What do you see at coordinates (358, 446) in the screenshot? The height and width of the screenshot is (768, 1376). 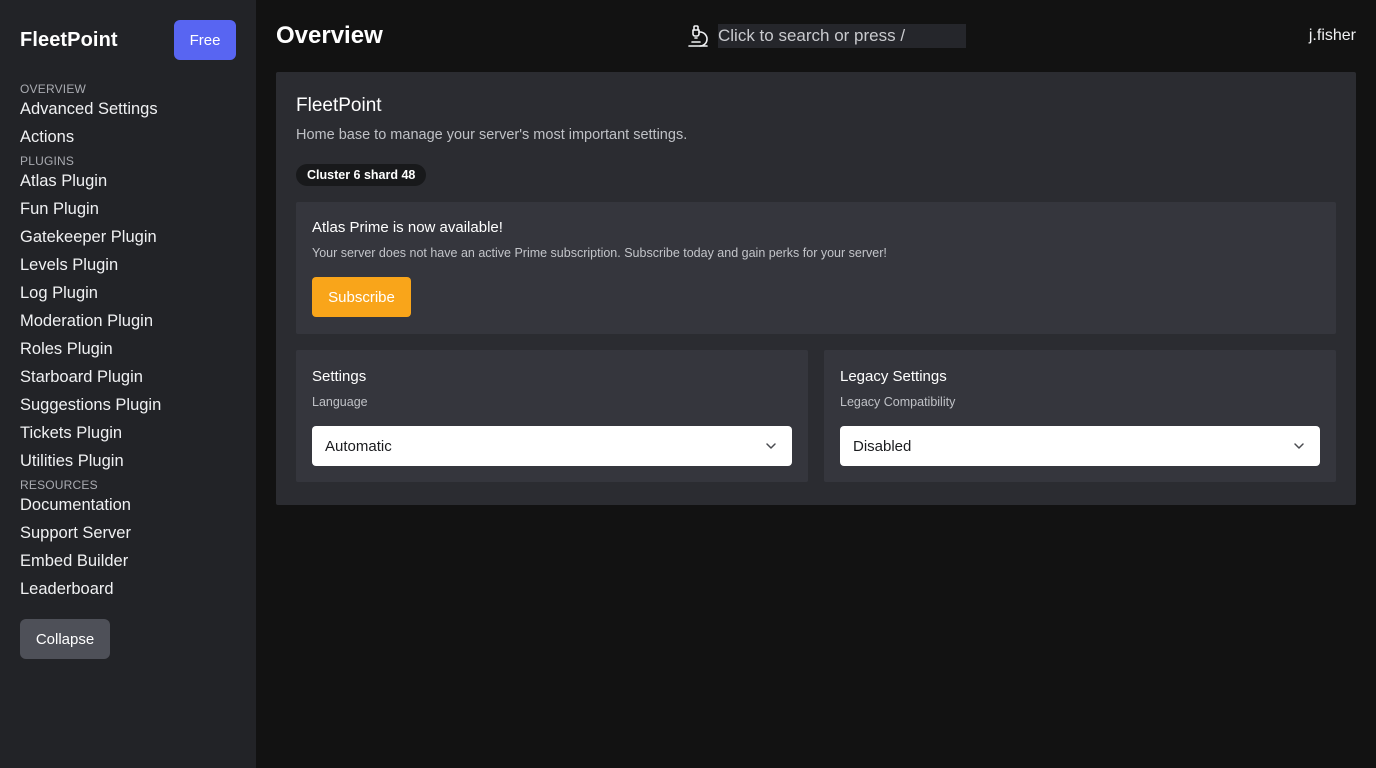 I see `language-select-value: Automatic` at bounding box center [358, 446].